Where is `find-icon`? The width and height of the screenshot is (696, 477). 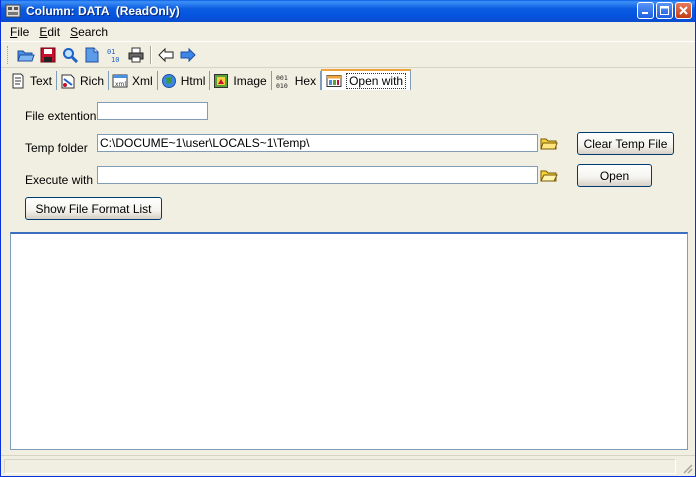
find-icon is located at coordinates (70, 55).